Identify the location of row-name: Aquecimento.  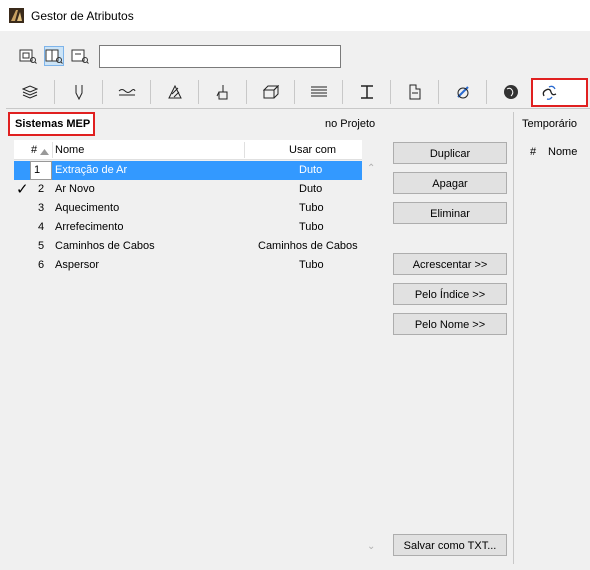
(87, 208).